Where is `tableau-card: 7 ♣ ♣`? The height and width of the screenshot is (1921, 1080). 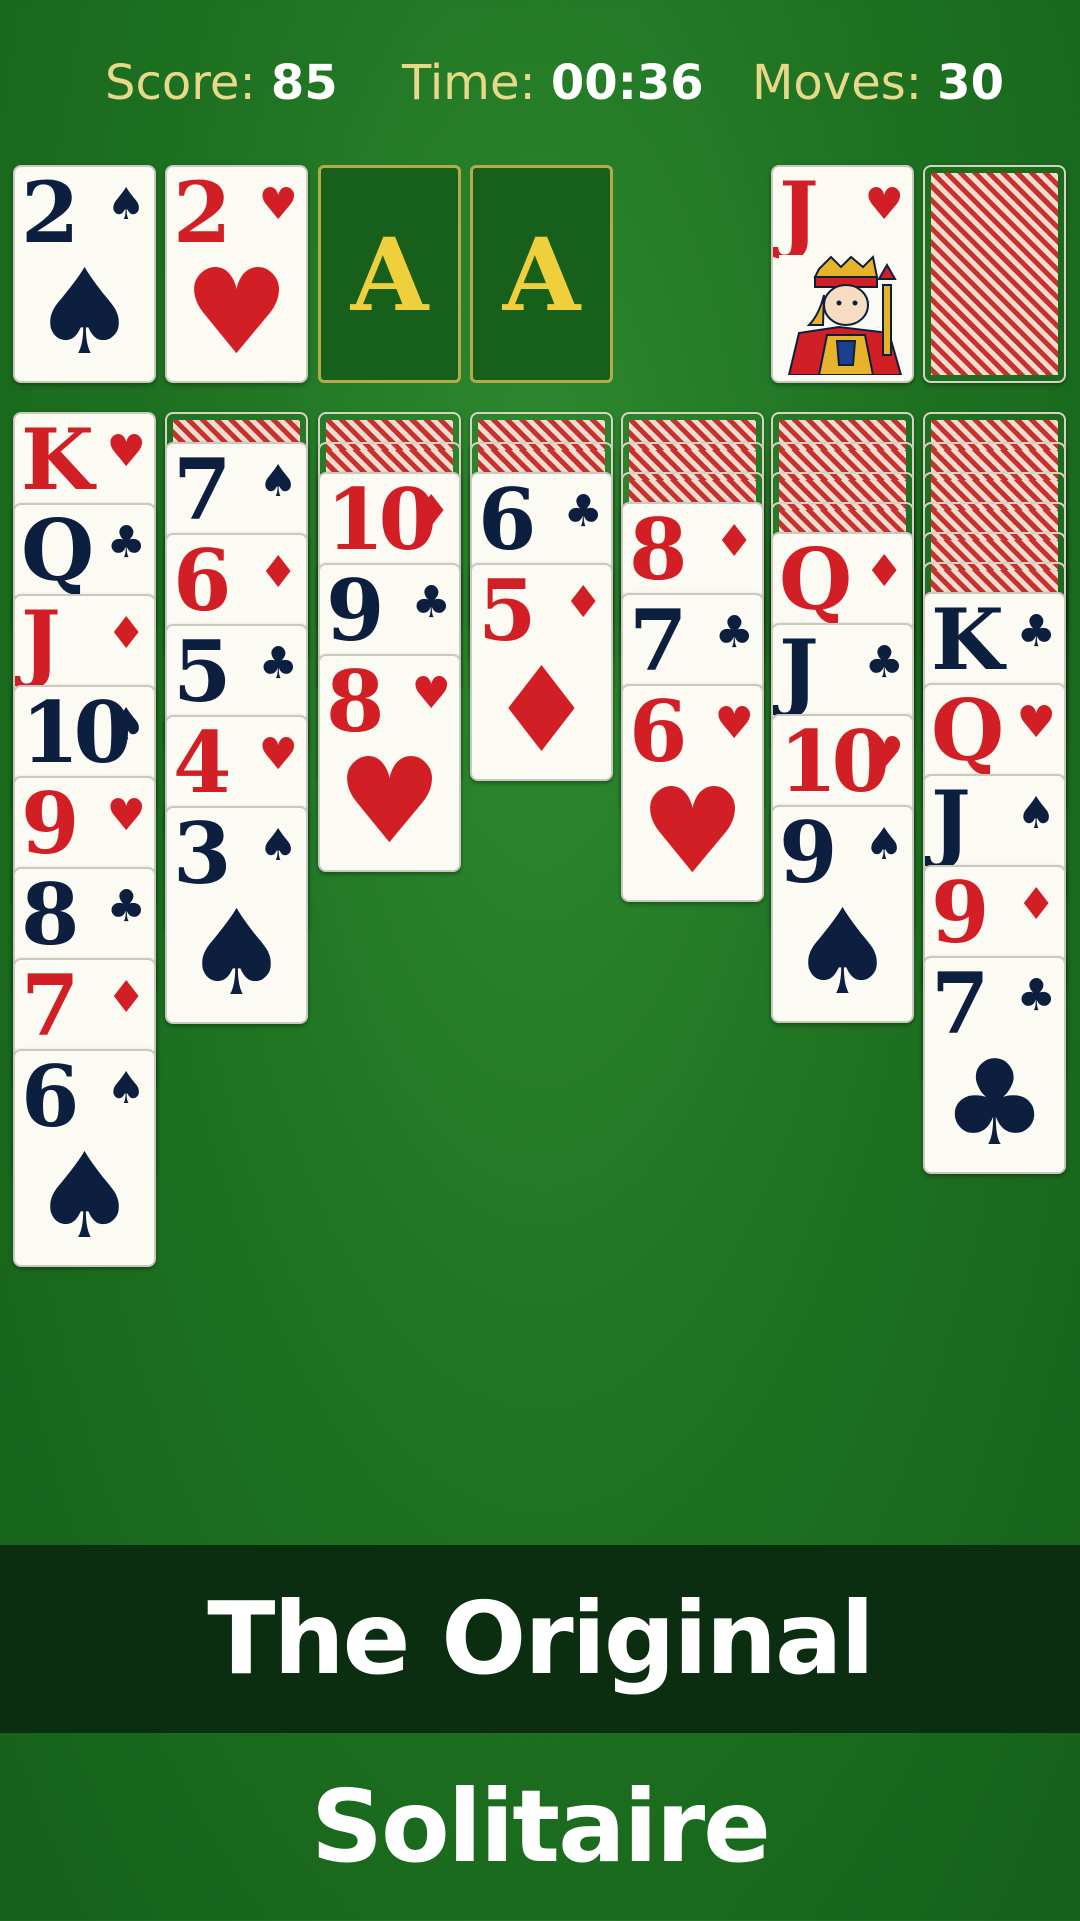
tableau-card: 7 ♣ ♣ is located at coordinates (994, 1065).